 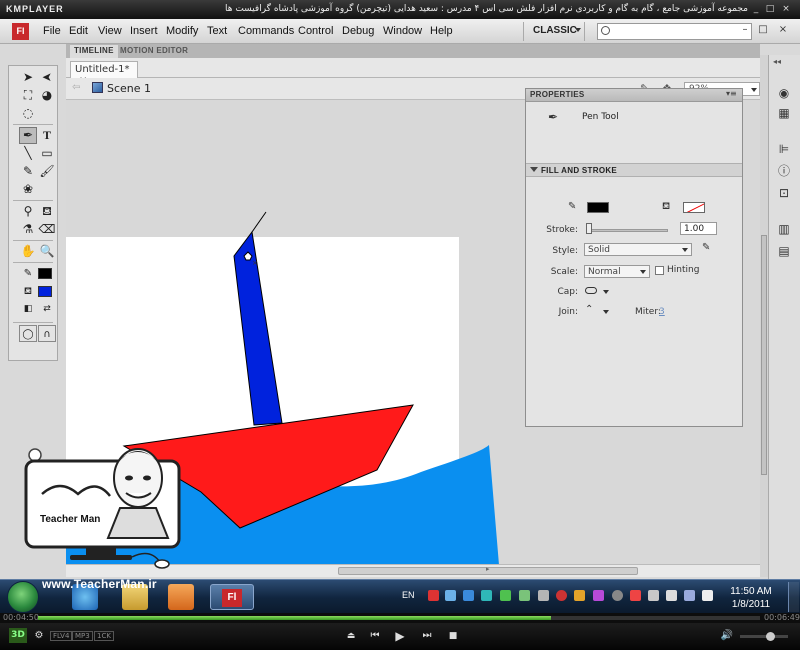 I want to click on settings-gear-icon: ⚙, so click(x=39, y=636).